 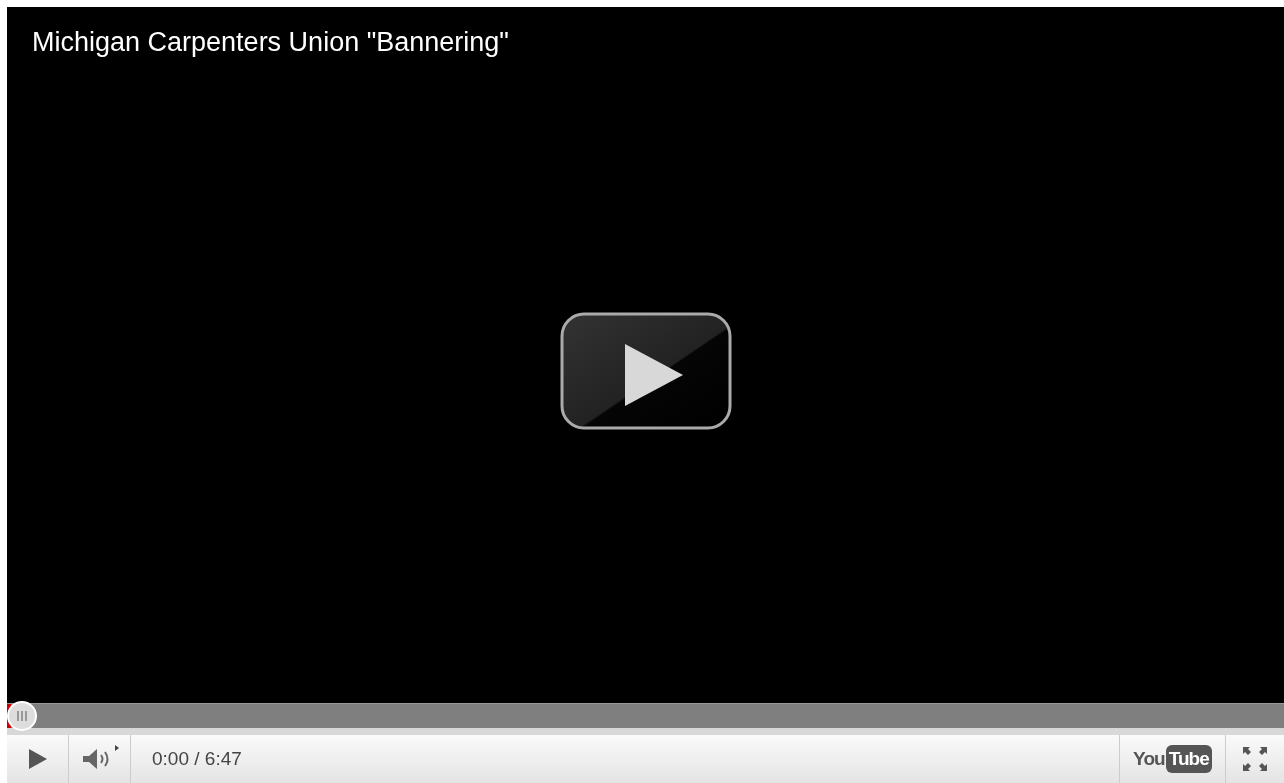 What do you see at coordinates (1255, 759) in the screenshot?
I see `fullscreen-icon` at bounding box center [1255, 759].